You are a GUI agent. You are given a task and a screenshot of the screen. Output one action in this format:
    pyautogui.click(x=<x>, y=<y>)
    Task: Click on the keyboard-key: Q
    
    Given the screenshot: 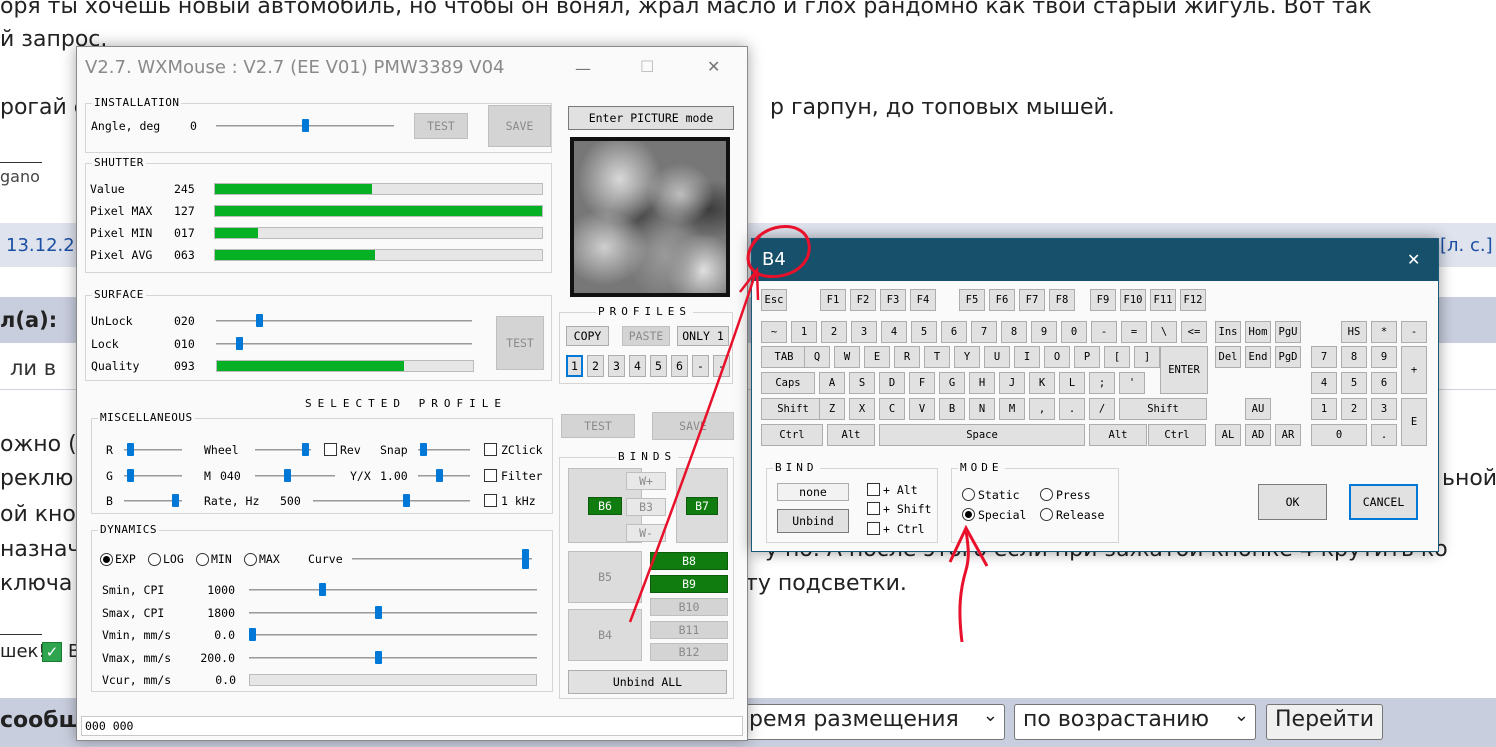 What is the action you would take?
    pyautogui.click(x=817, y=357)
    